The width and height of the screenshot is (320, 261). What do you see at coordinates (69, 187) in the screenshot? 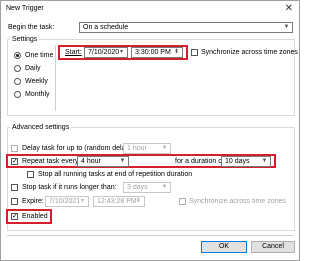
I see `stop-longer-label: Stop task if it runs longer than:` at bounding box center [69, 187].